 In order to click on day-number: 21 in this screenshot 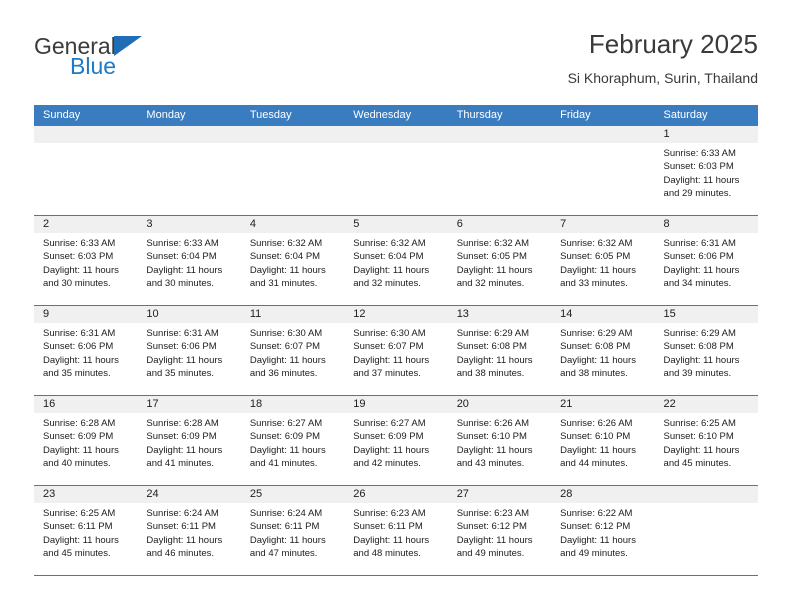, I will do `click(566, 404)`.